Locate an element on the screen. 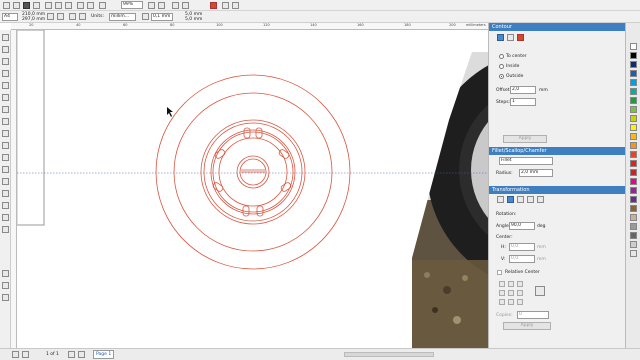 The image size is (640, 360). steps-field: 1 is located at coordinates (523, 102).